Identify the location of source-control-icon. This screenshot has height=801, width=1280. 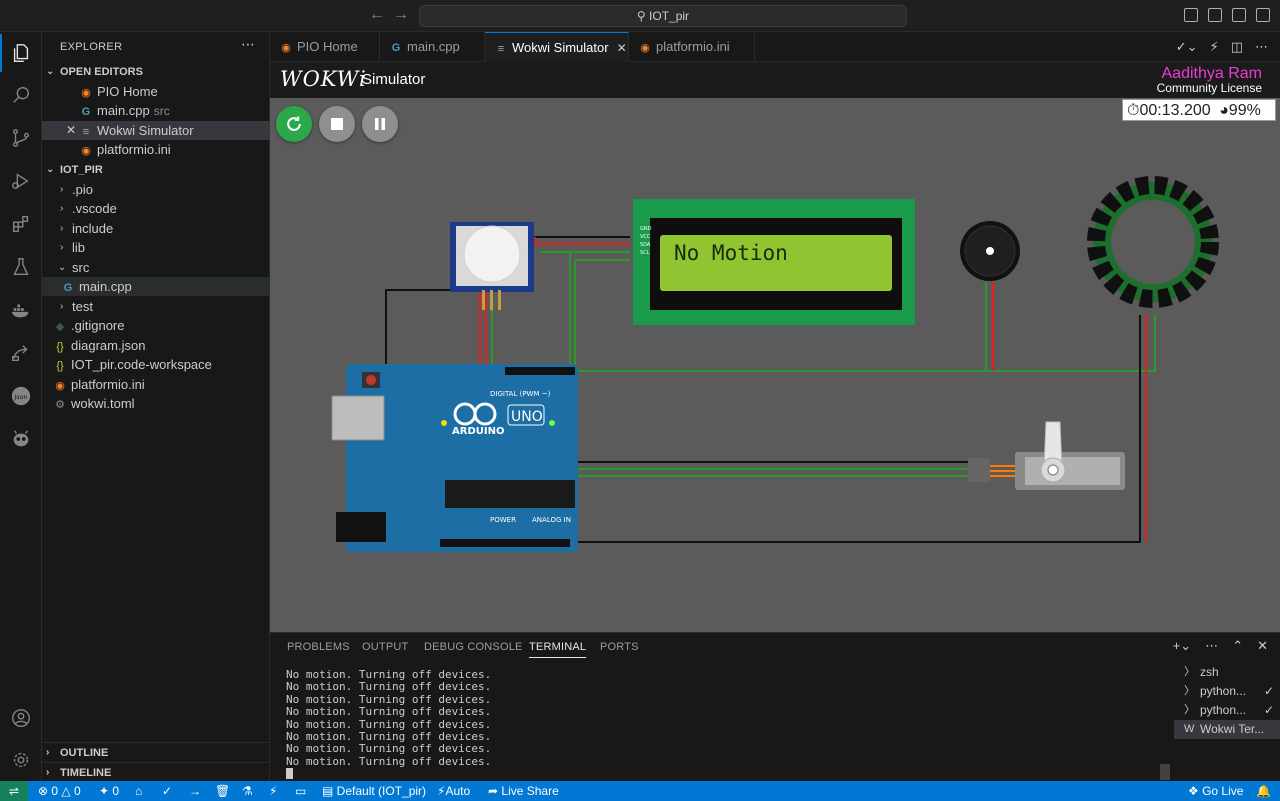
(21, 138).